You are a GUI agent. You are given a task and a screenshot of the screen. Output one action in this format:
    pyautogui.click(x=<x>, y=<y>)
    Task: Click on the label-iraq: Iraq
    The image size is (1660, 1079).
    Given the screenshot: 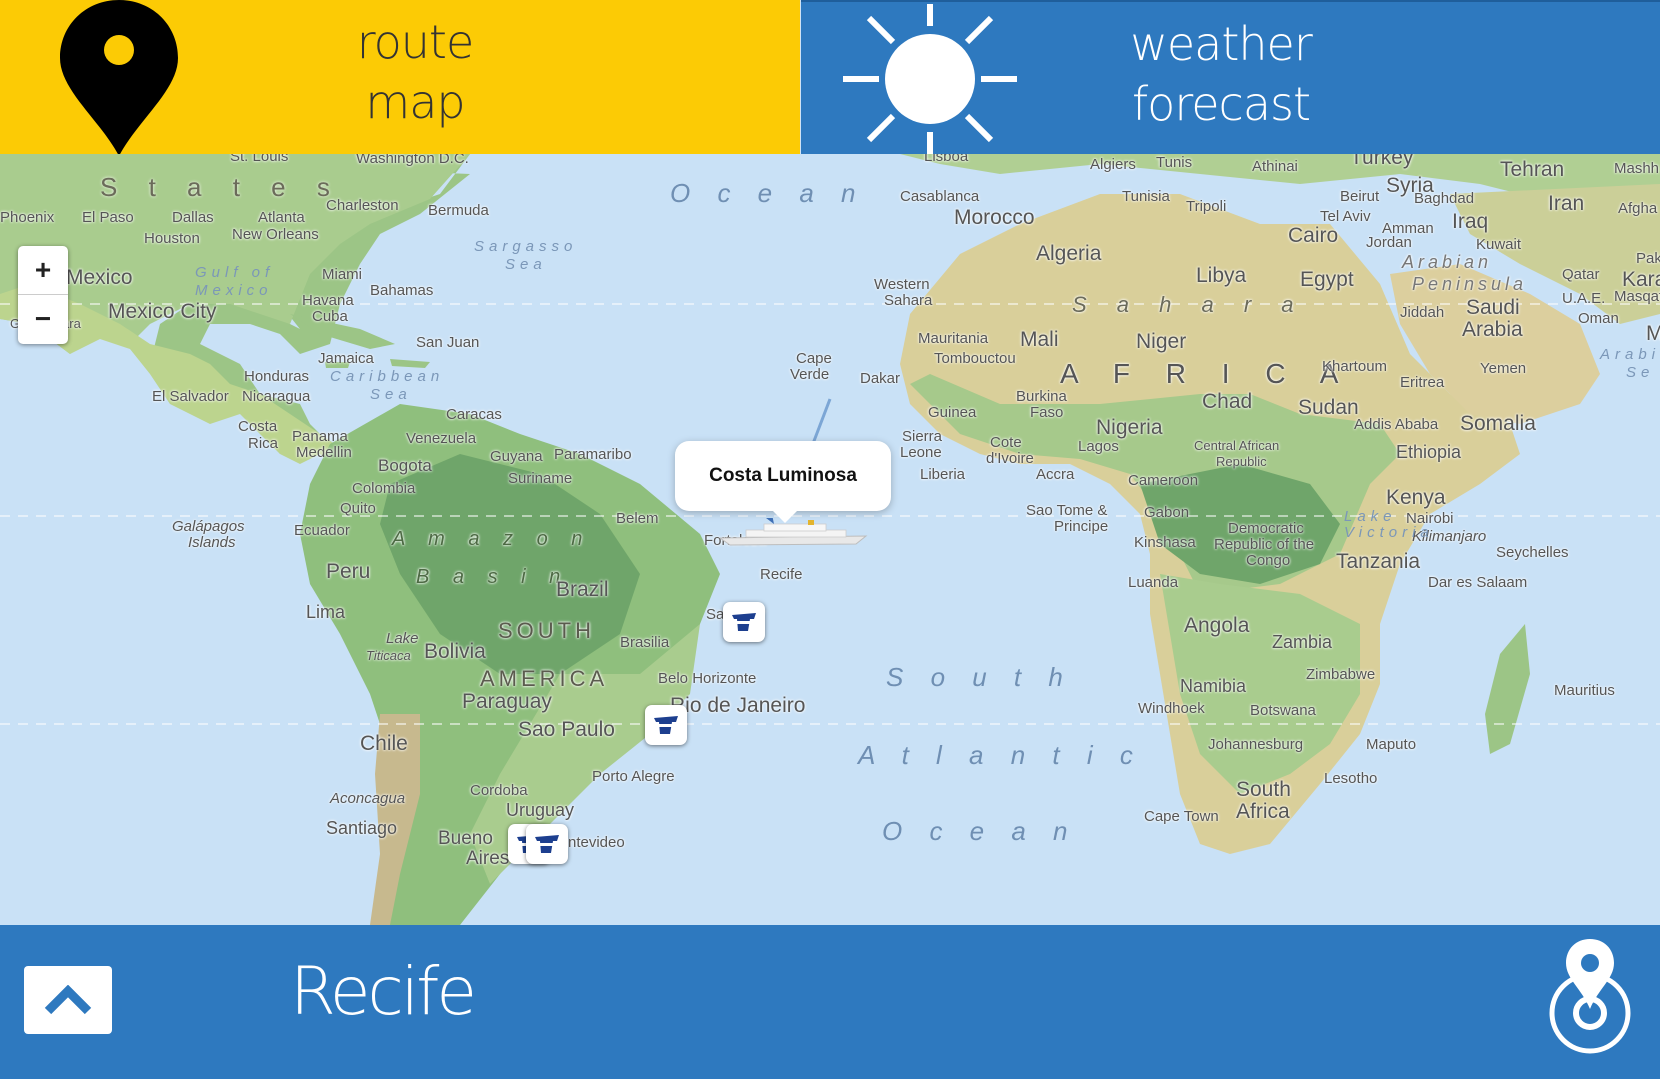 What is the action you would take?
    pyautogui.click(x=1470, y=221)
    